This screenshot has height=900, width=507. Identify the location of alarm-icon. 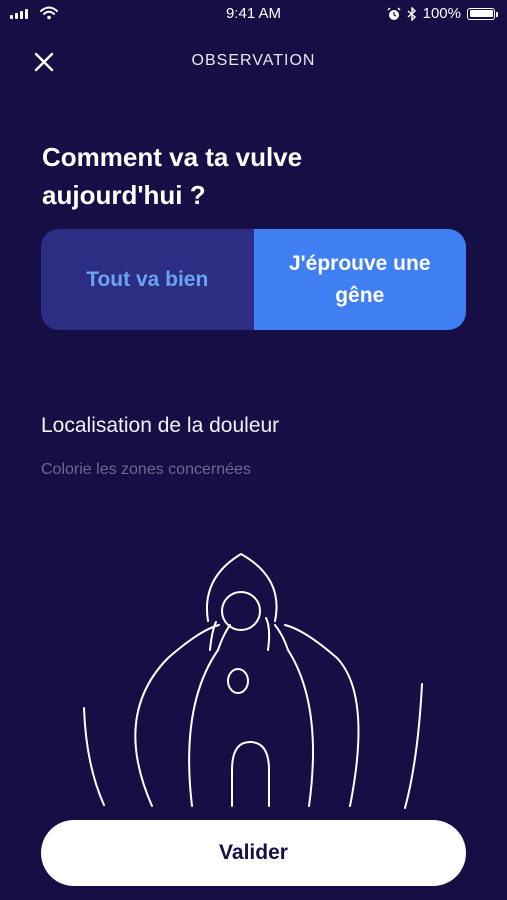
(394, 13).